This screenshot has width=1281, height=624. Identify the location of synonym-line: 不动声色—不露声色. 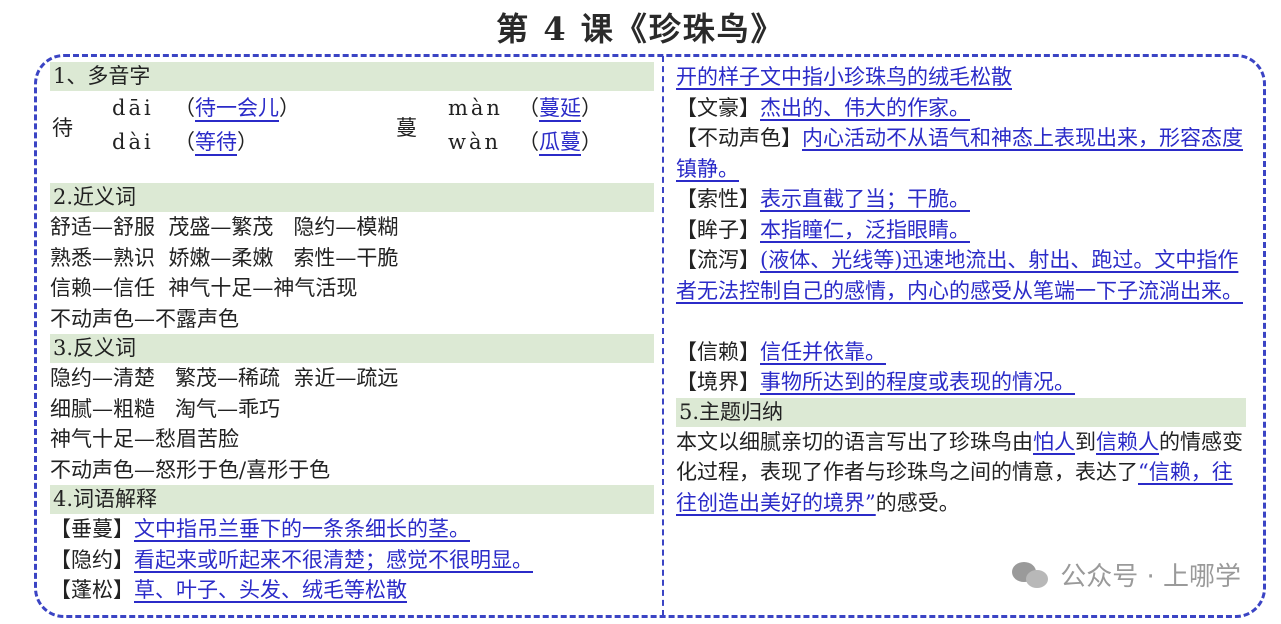
(144, 318).